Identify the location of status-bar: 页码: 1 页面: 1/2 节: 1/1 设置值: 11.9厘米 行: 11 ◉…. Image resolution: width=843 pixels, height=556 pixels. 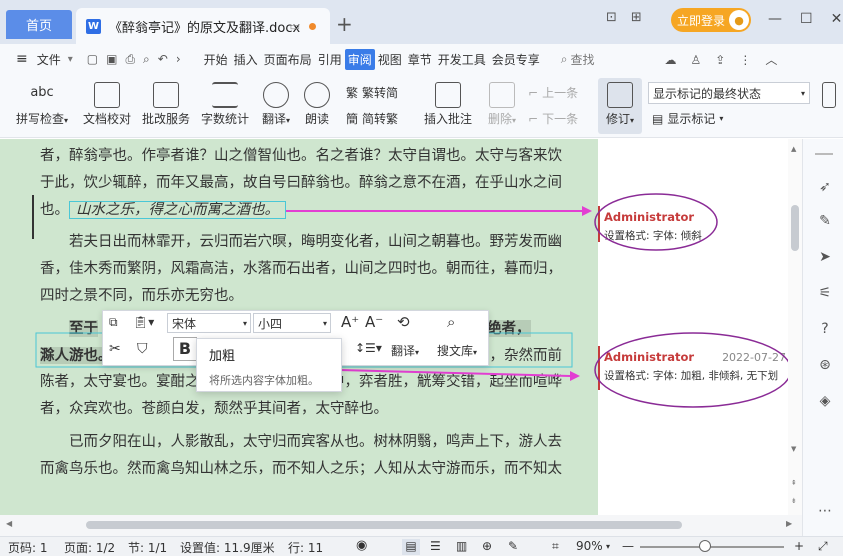
(421, 546).